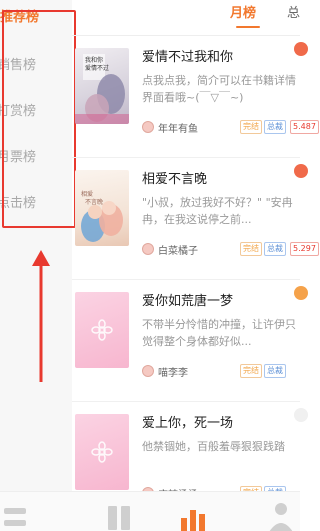  I want to click on book-description: 点我点我，简介可以在书籍详情界面看哦~(￣▽￣~), so click(219, 89).